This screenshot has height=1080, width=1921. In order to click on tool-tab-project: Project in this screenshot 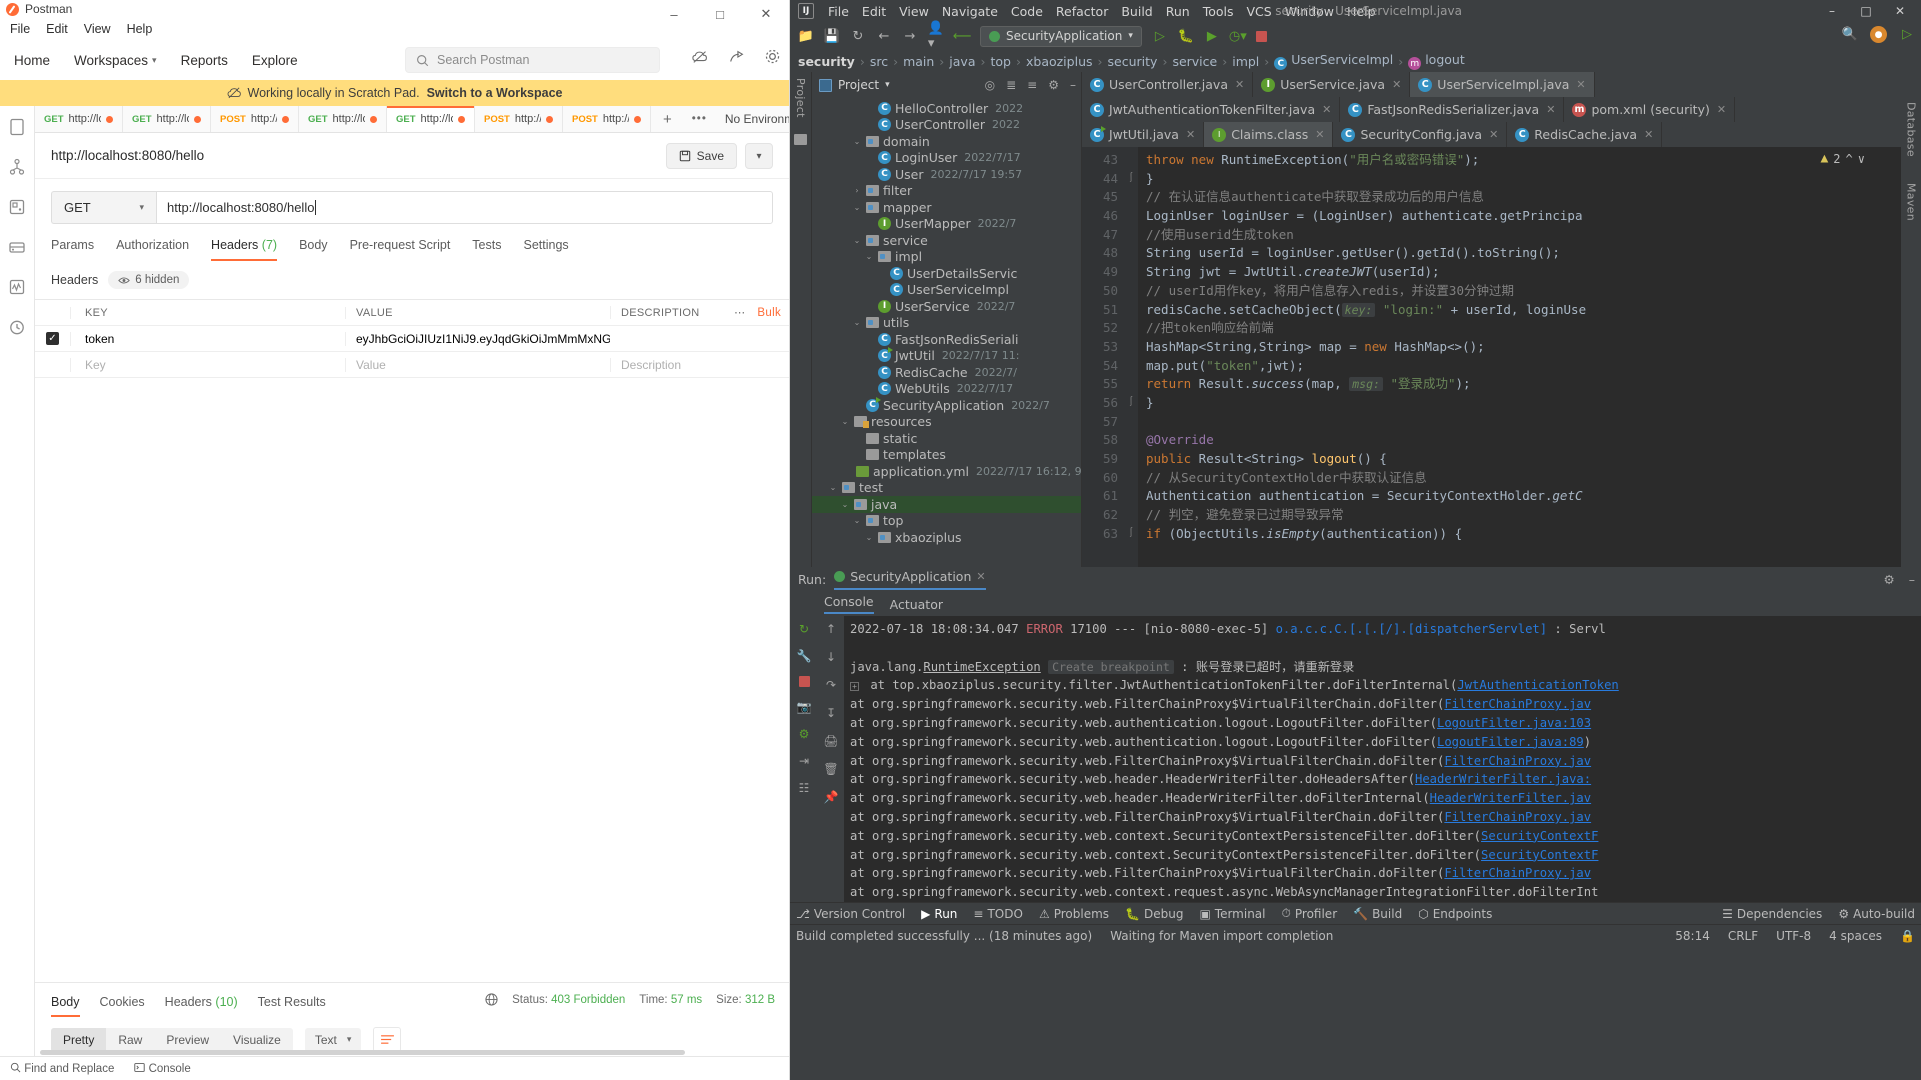, I will do `click(800, 98)`.